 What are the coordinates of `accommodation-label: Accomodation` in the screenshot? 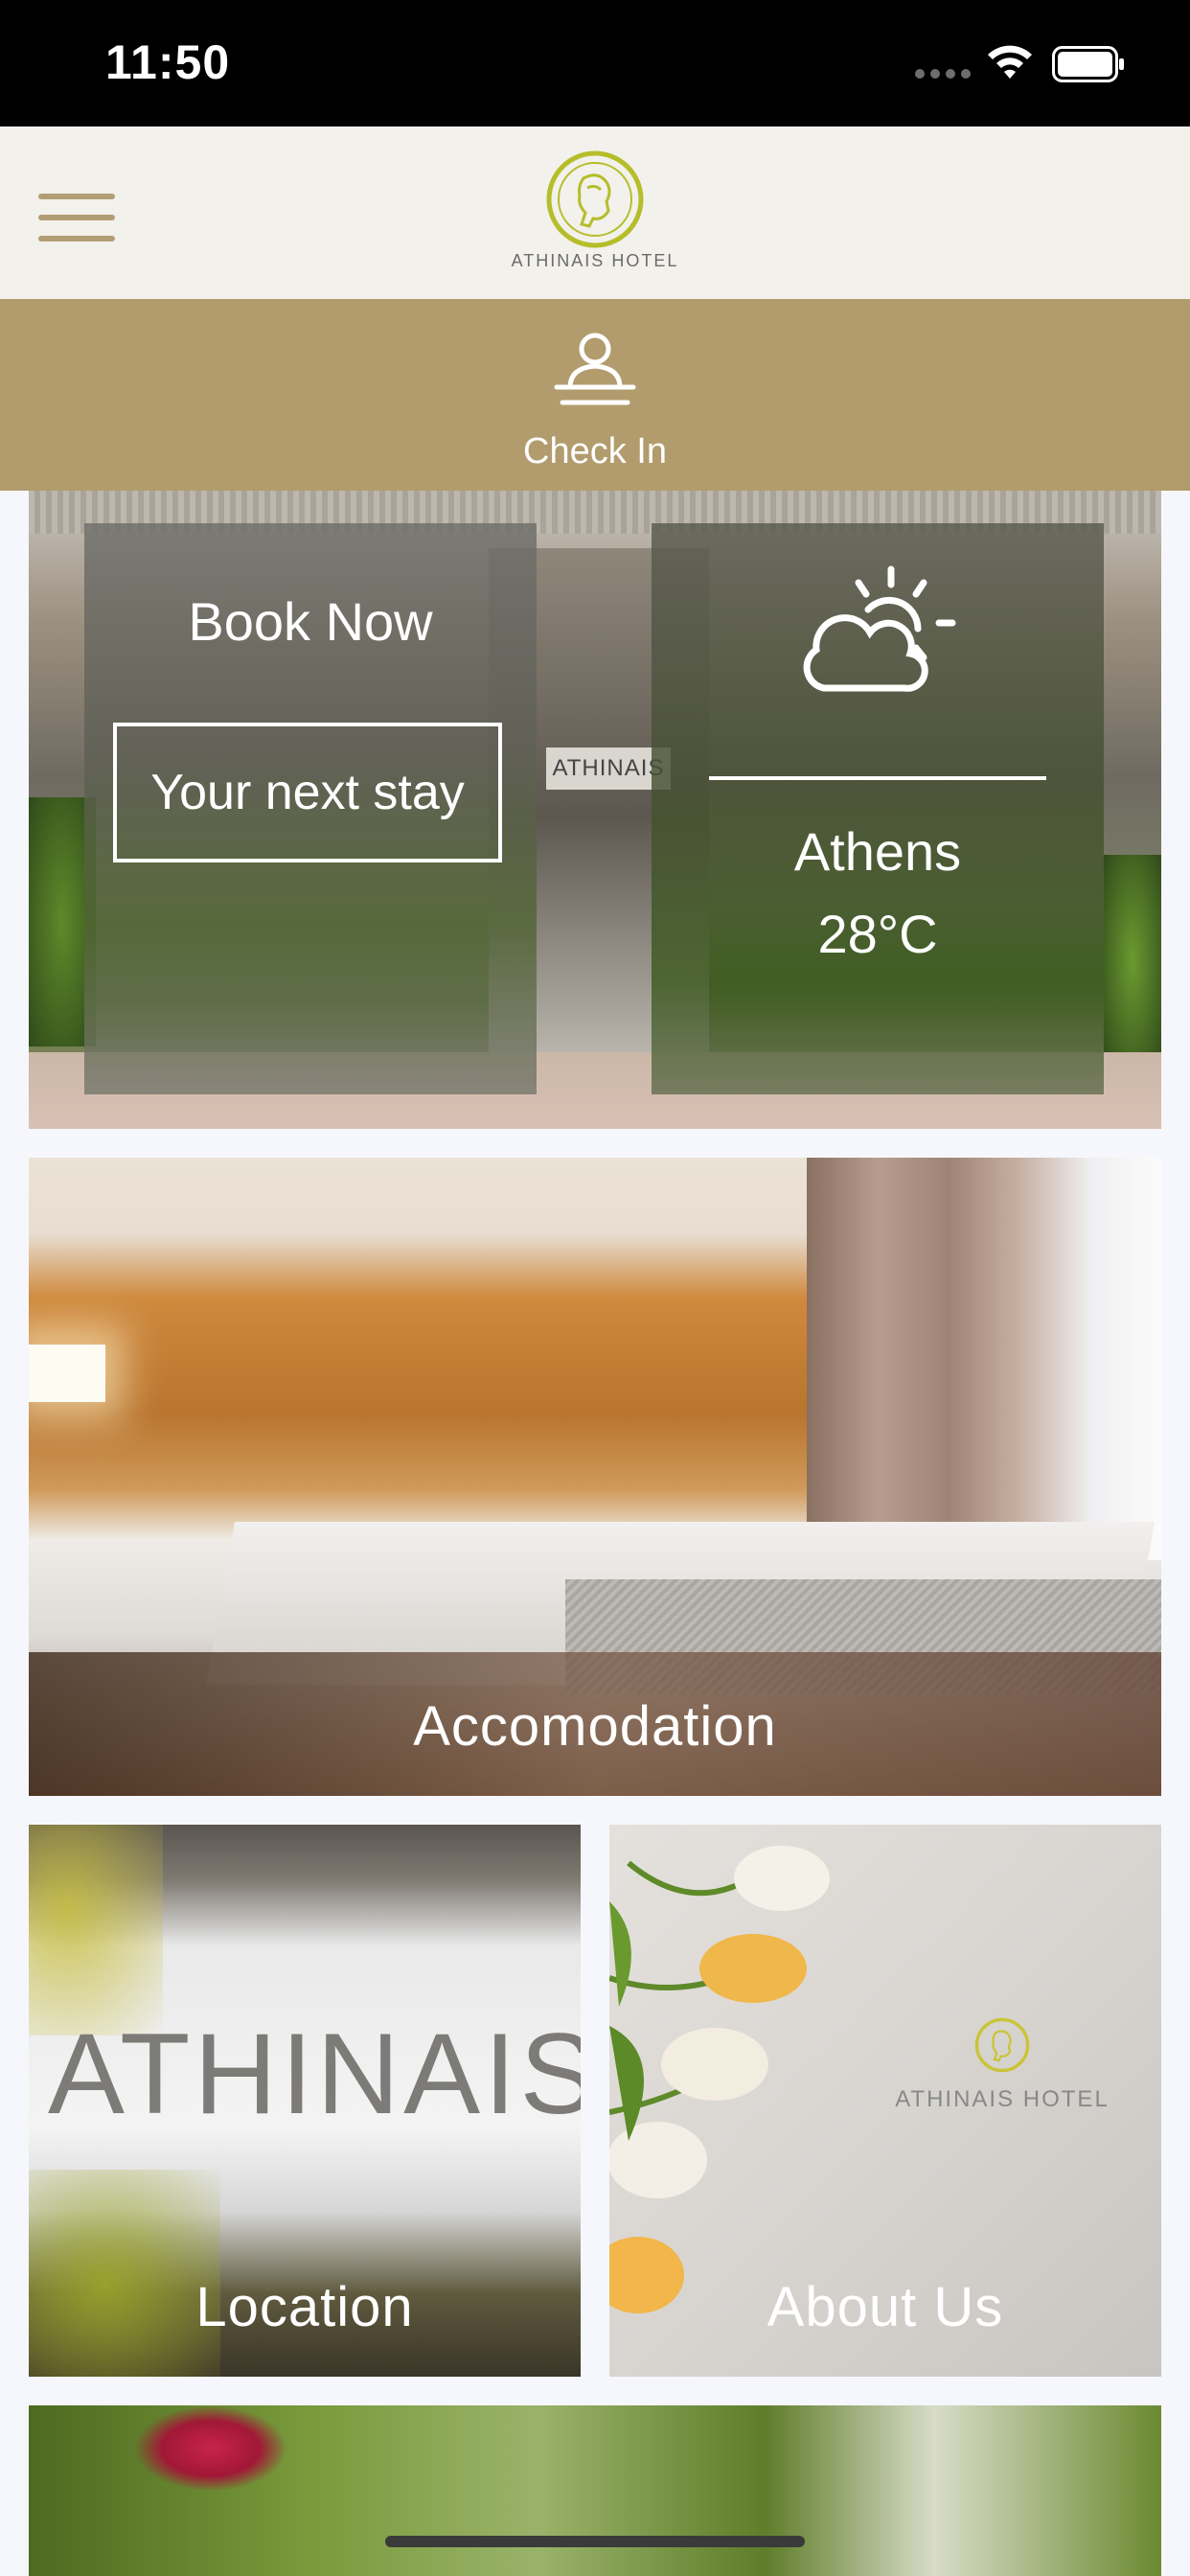 It's located at (595, 1726).